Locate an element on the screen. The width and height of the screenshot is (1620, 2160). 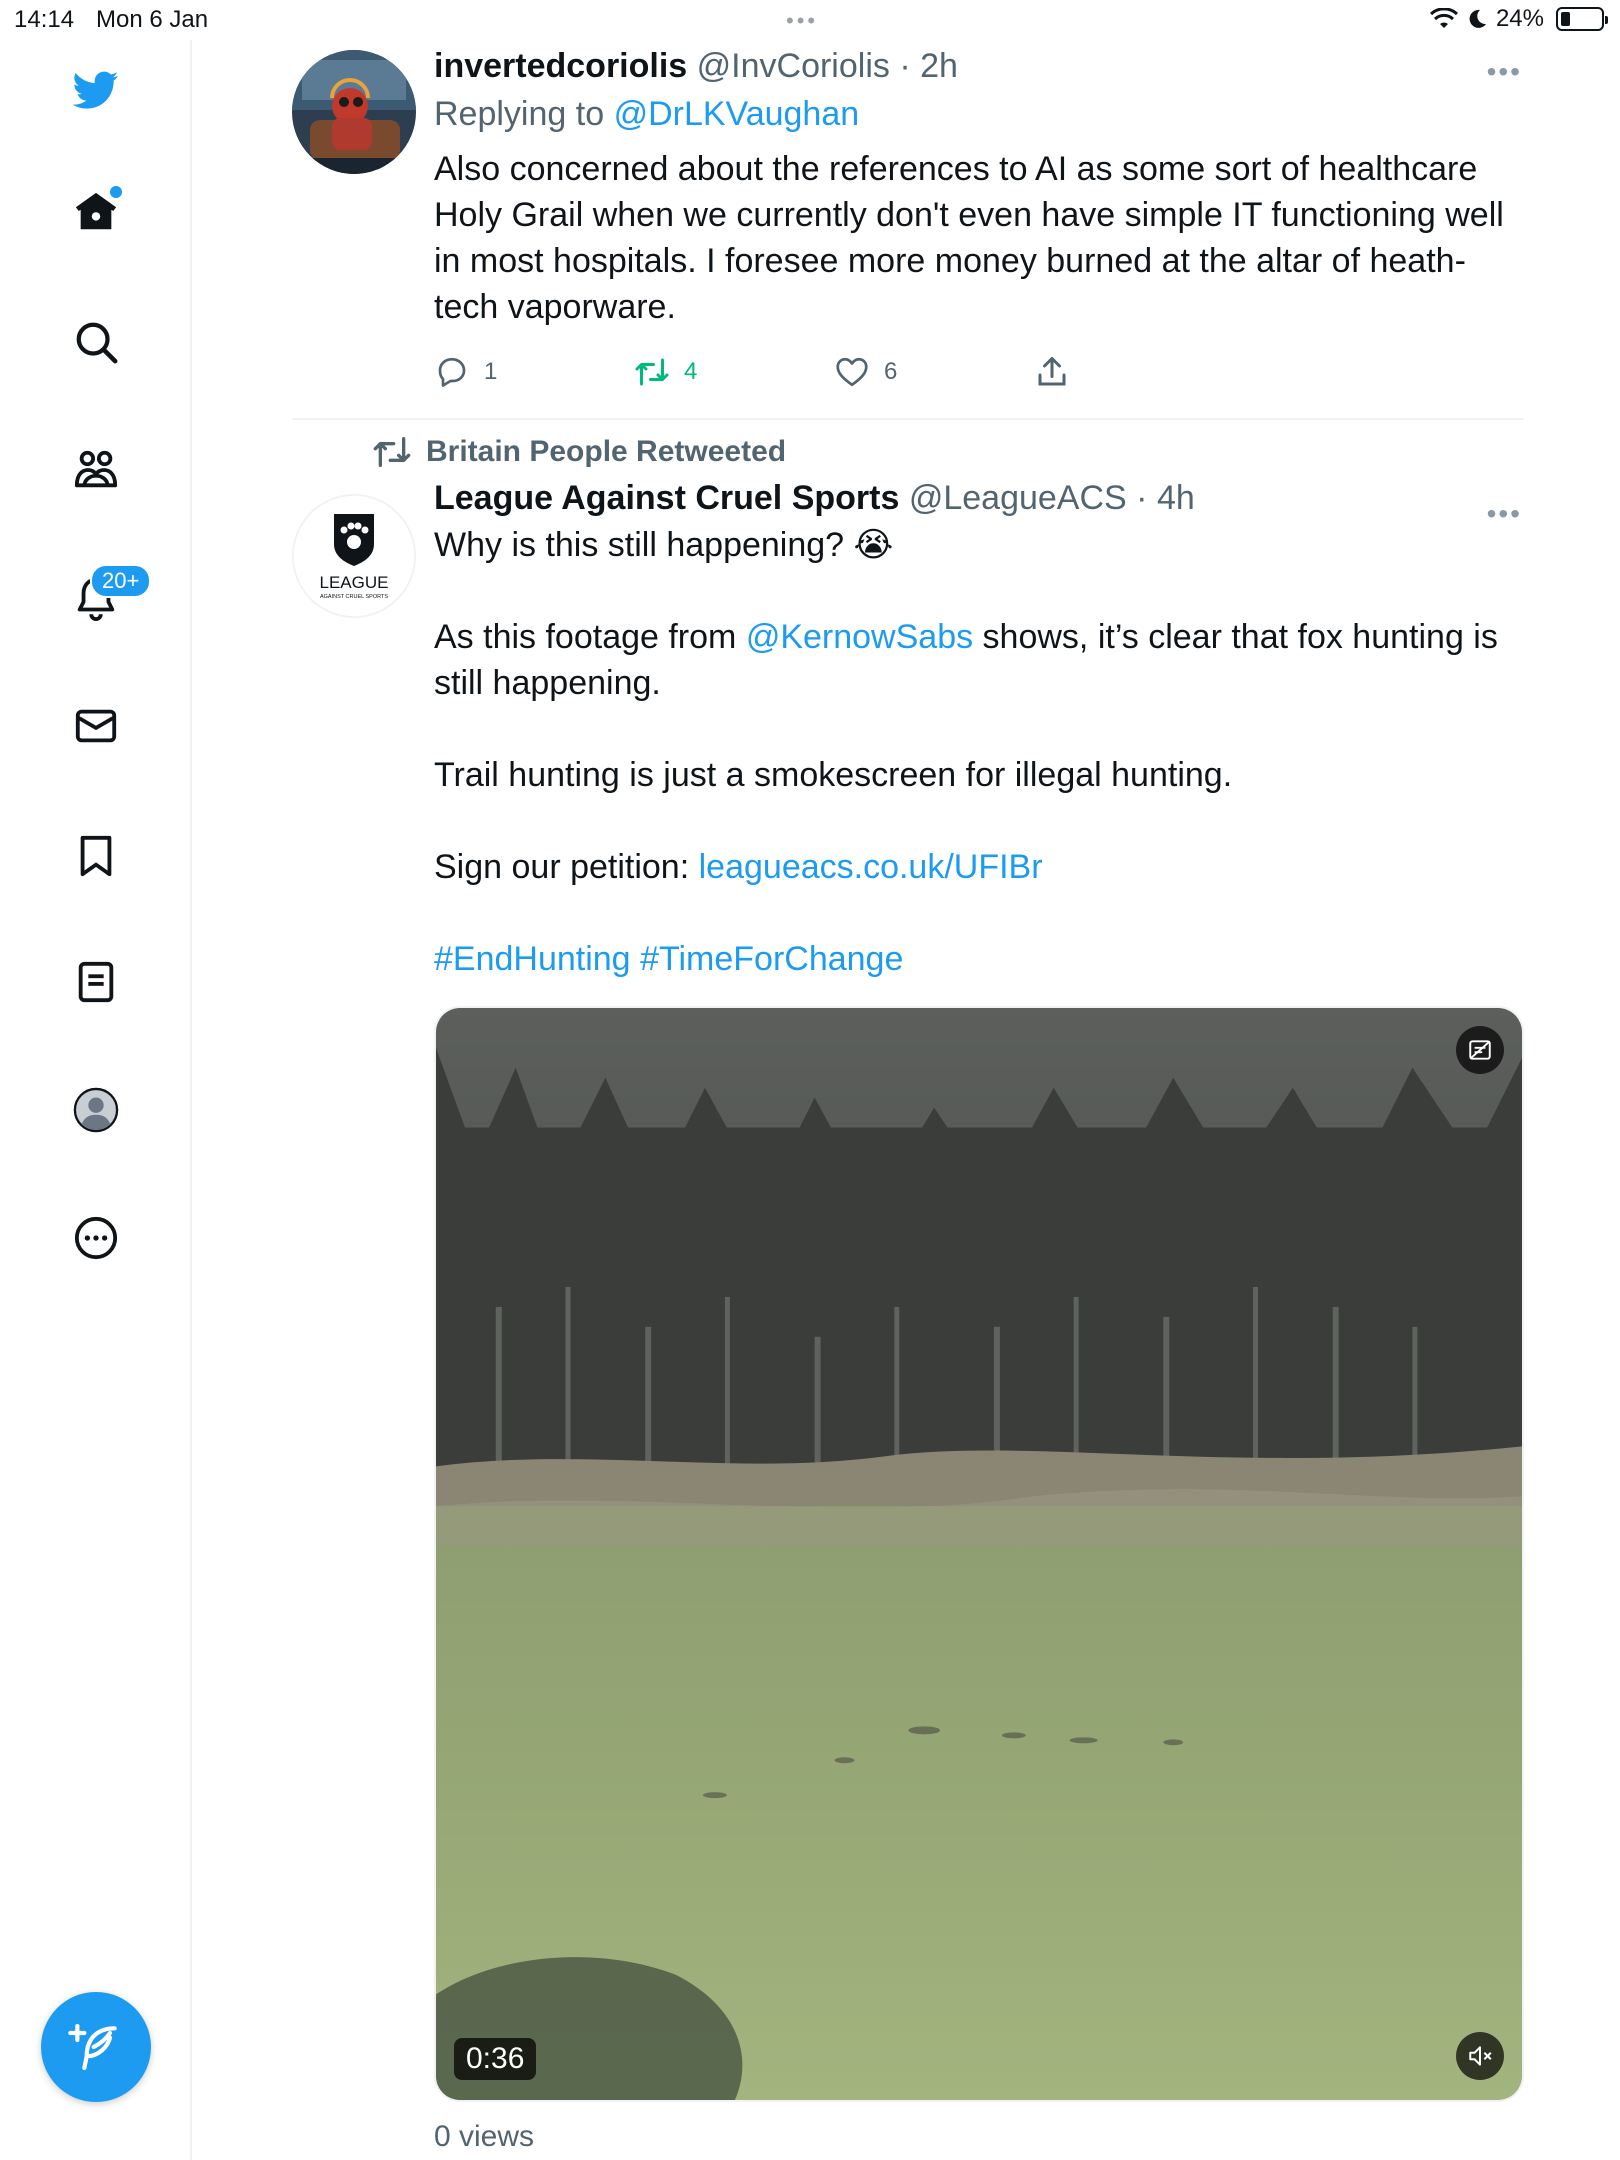
display-name: League Against Cruel Sports is located at coordinates (666, 498).